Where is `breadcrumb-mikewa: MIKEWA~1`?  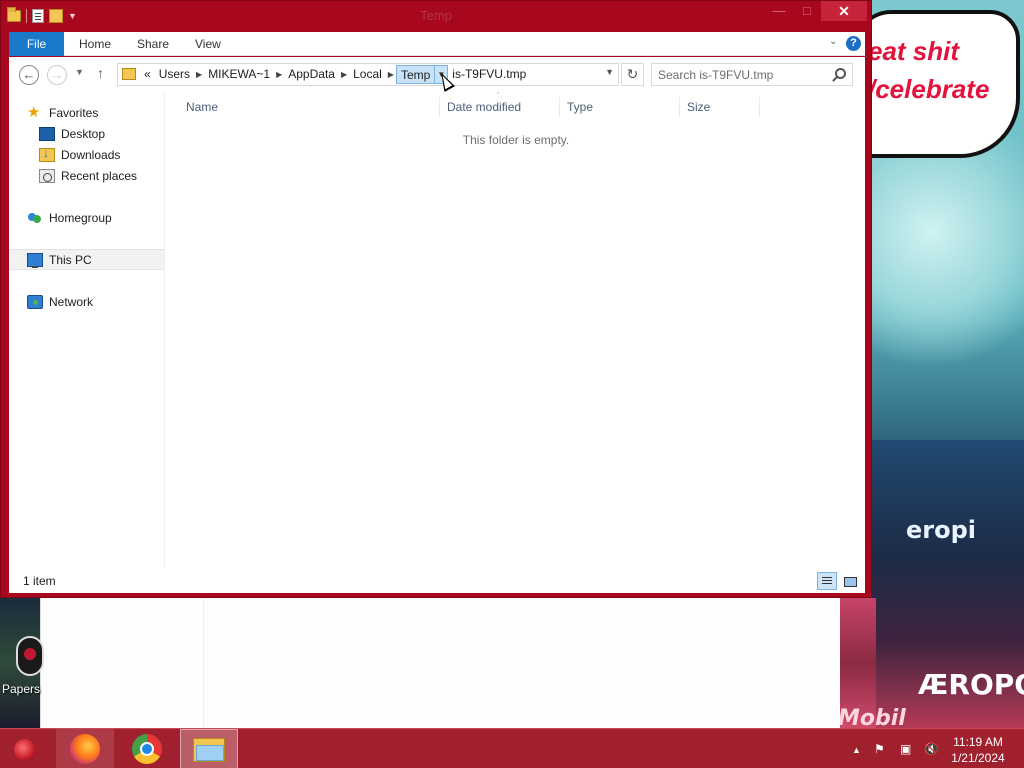 breadcrumb-mikewa: MIKEWA~1 is located at coordinates (239, 74).